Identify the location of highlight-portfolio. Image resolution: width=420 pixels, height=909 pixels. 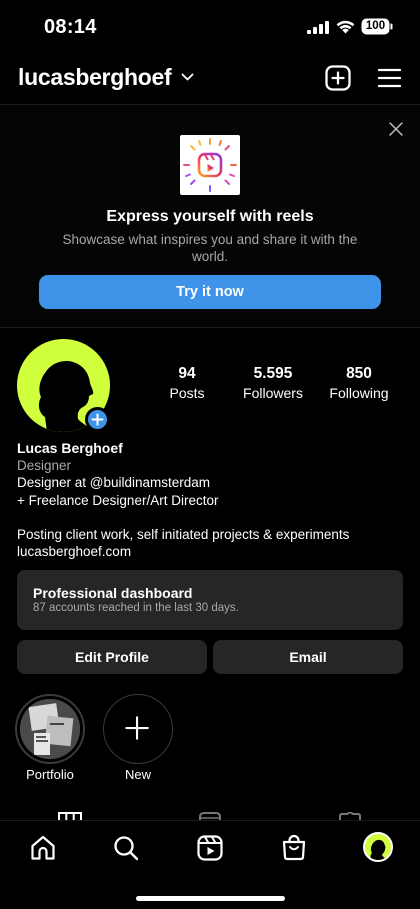
(50, 729).